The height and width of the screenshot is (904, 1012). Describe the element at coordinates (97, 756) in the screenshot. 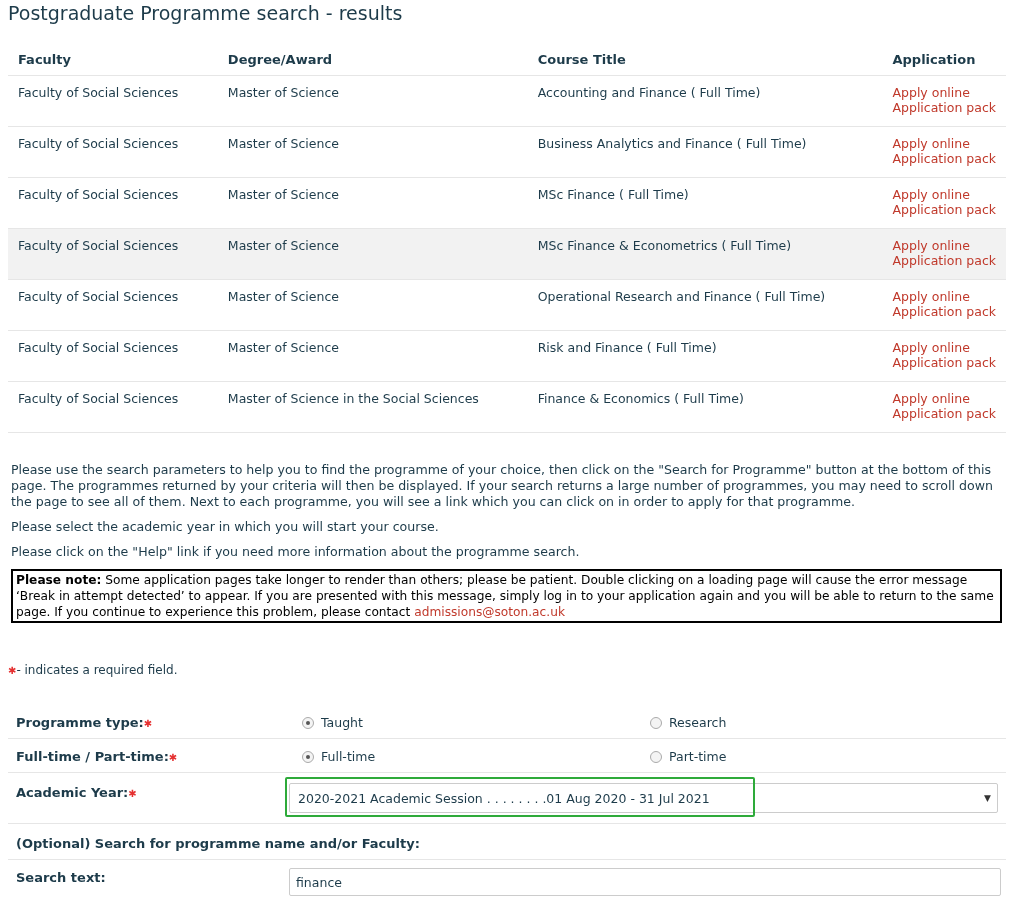

I see `field-label: Full-time / Part-time:✱` at that location.